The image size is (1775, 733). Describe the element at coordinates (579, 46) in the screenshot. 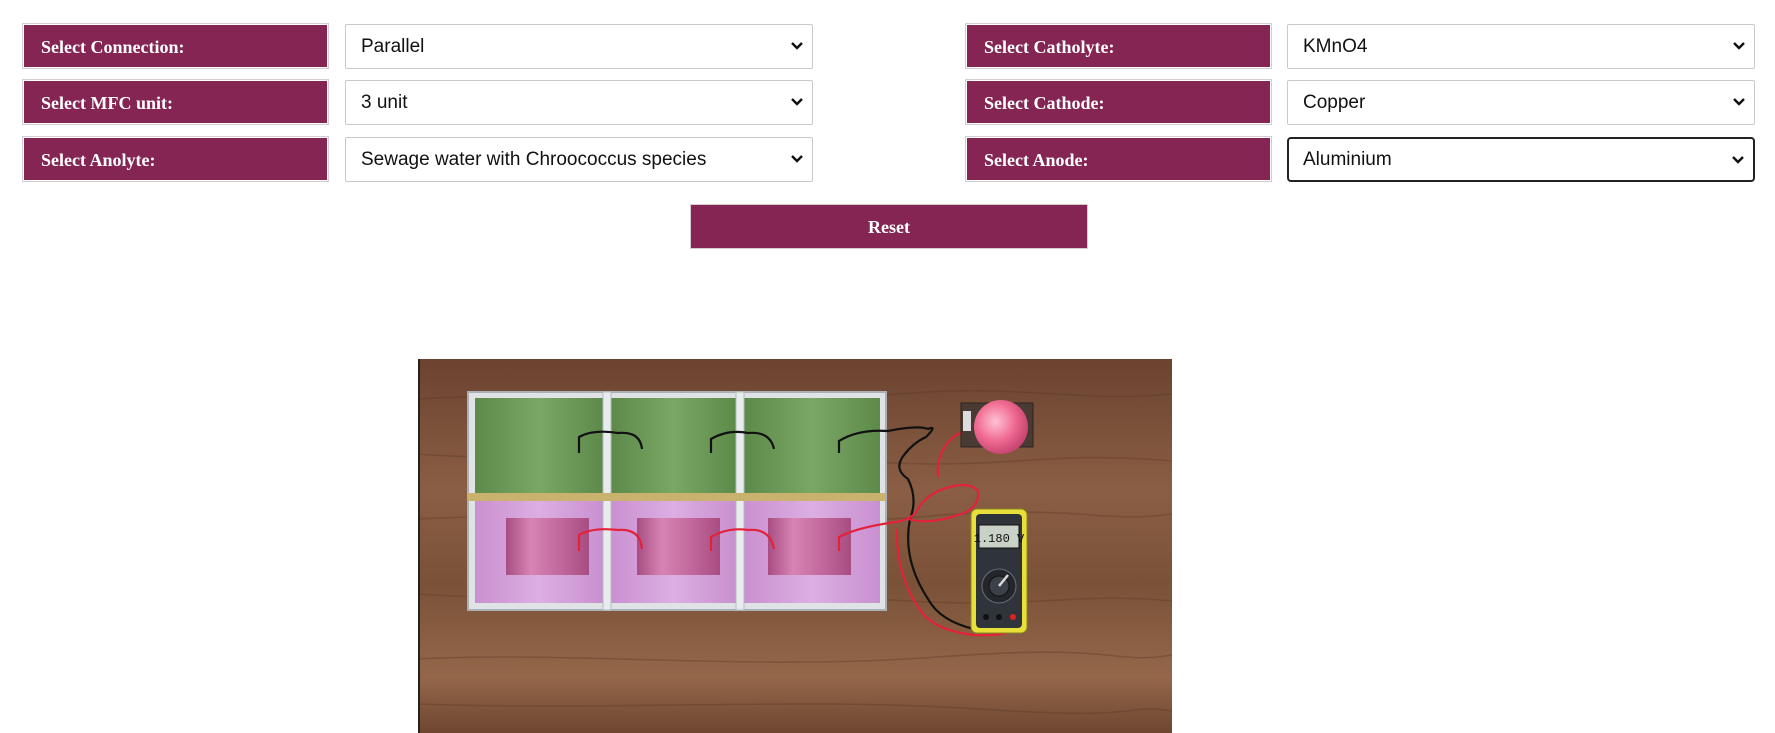

I see `connection-select: Parallel` at that location.